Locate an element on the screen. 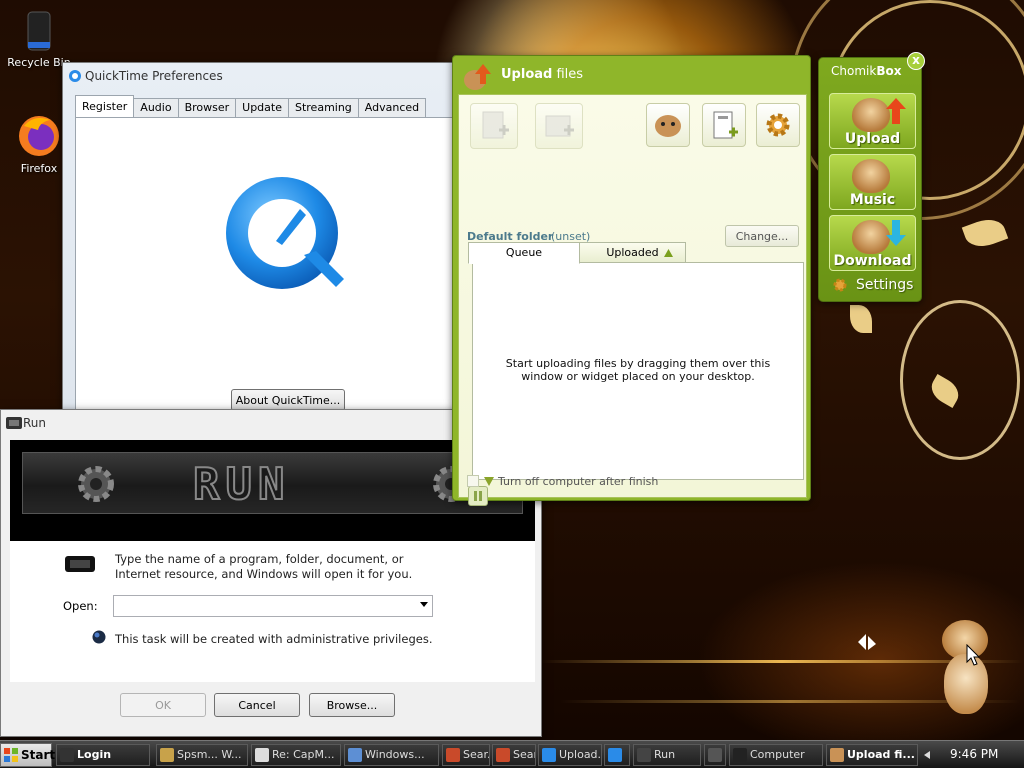 This screenshot has width=1024, height=768. run-program-icon is located at coordinates (80, 564).